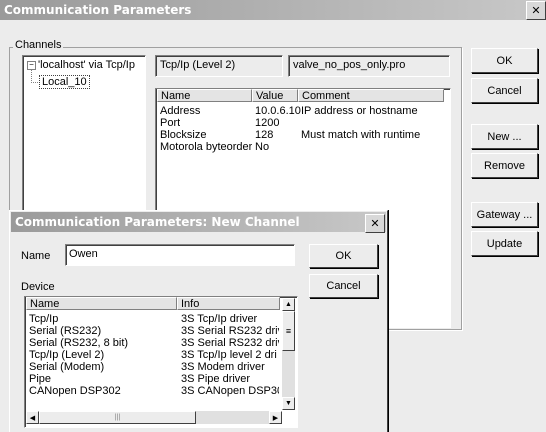  I want to click on device-row-3-info: 3S Tcp/Ip level 2 dri, so click(230, 355).